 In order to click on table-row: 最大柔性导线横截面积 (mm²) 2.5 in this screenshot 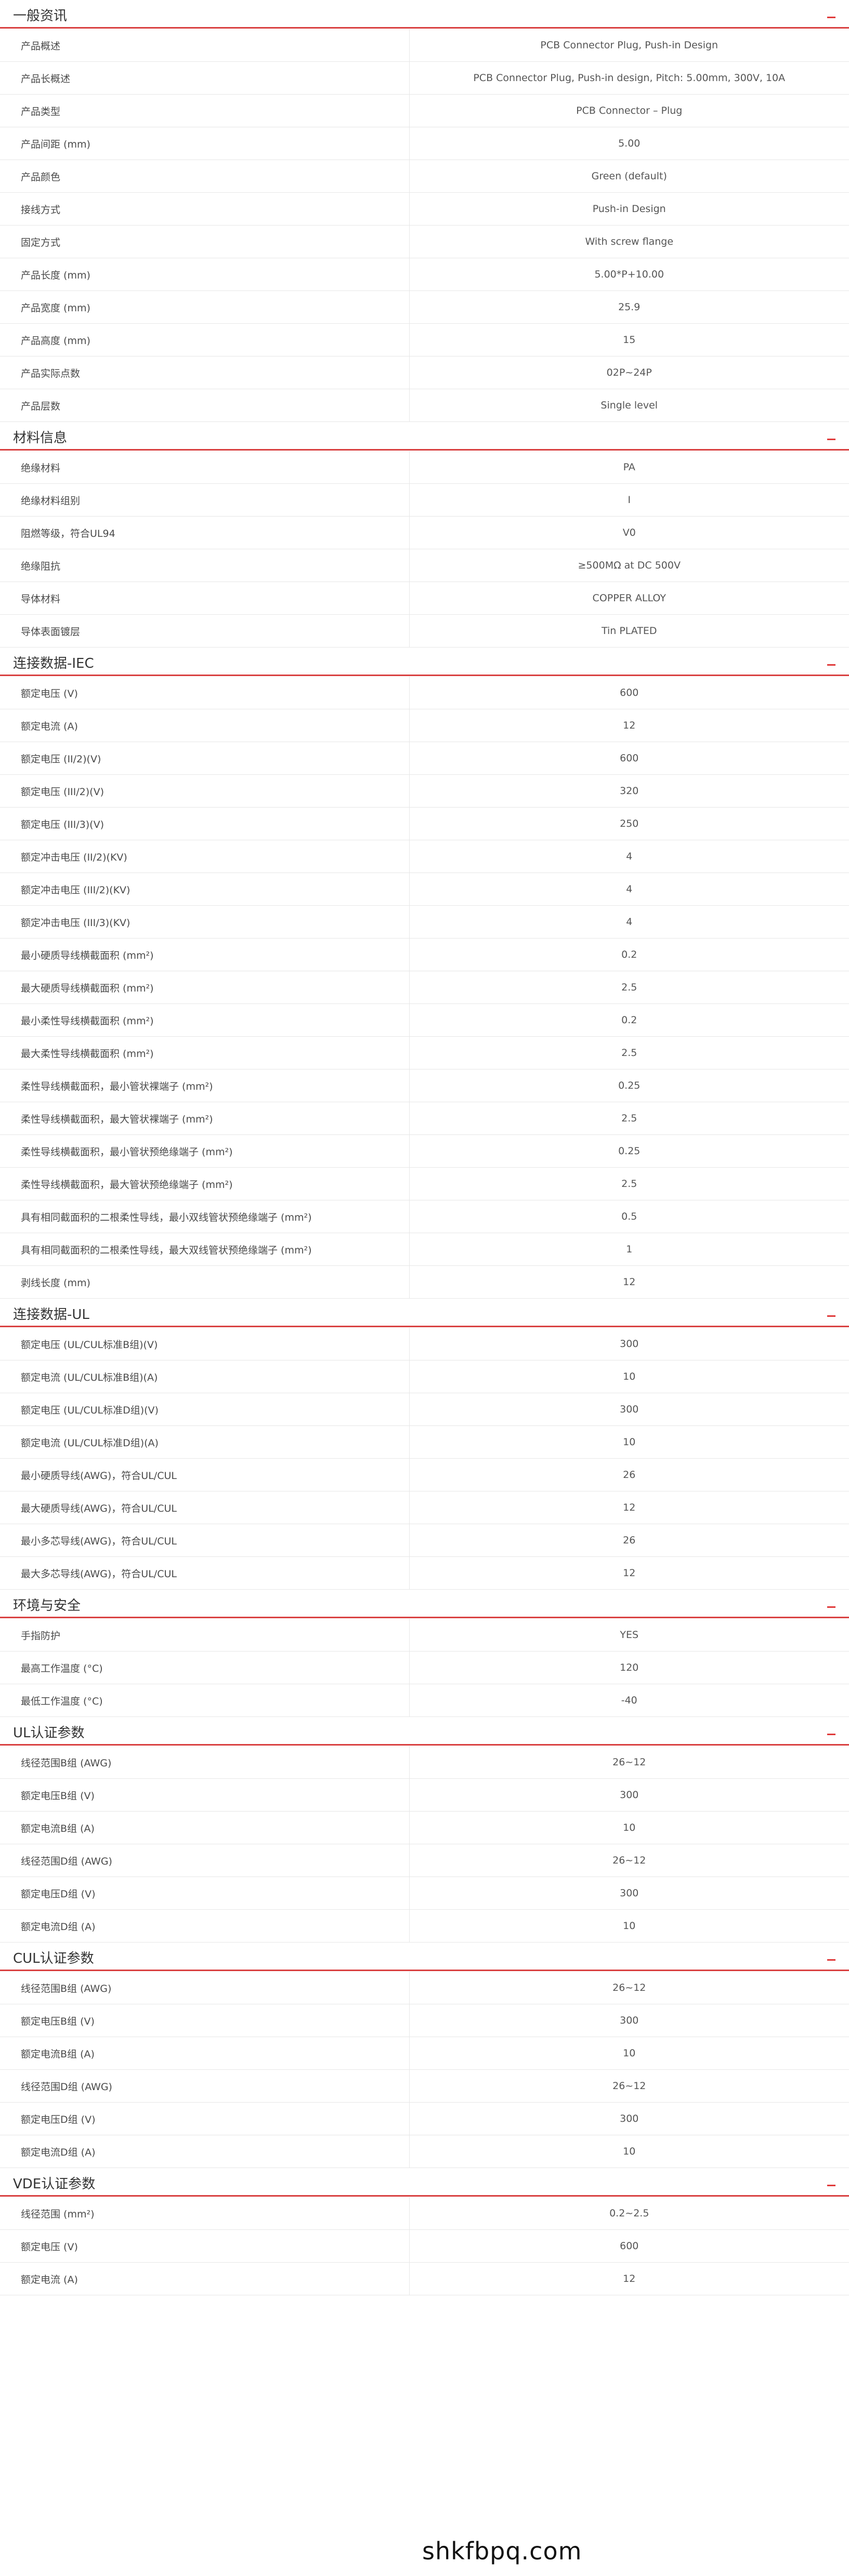, I will do `click(424, 1052)`.